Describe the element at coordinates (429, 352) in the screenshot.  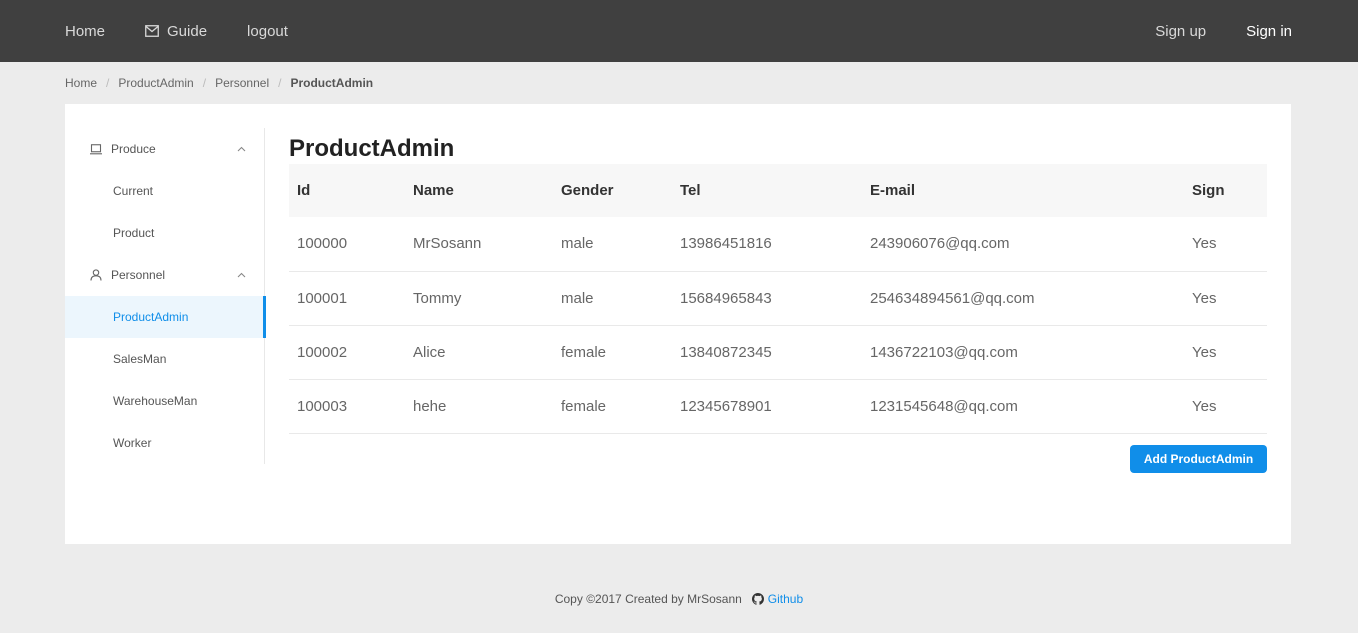
I see `cell-name: Alice` at that location.